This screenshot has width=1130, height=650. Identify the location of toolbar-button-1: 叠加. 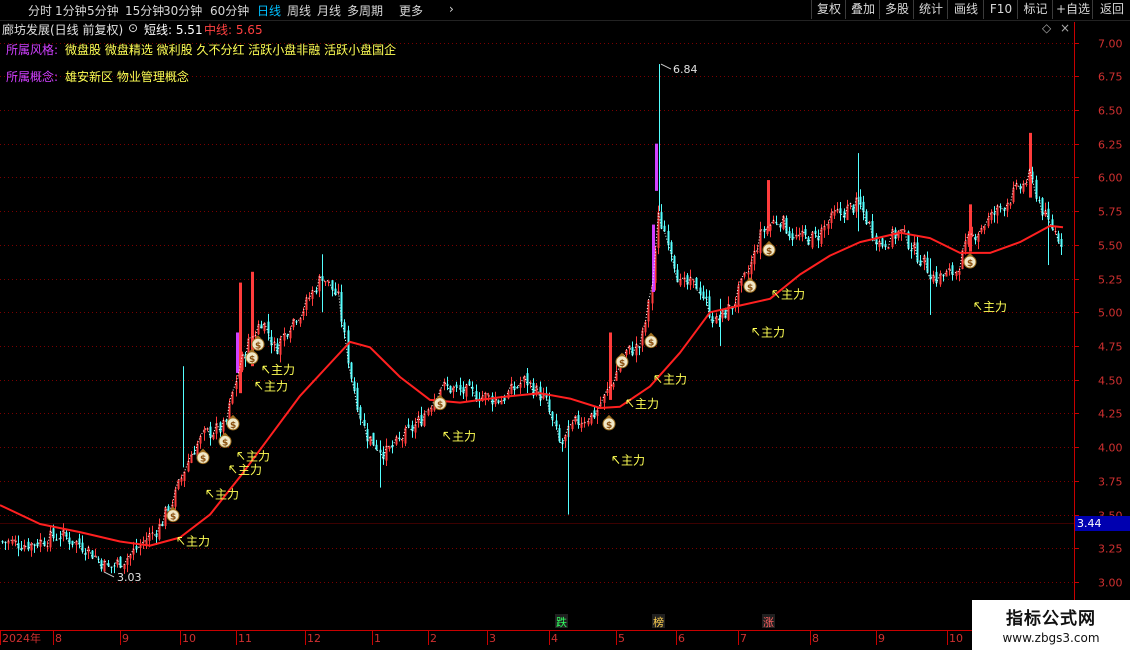
(862, 9).